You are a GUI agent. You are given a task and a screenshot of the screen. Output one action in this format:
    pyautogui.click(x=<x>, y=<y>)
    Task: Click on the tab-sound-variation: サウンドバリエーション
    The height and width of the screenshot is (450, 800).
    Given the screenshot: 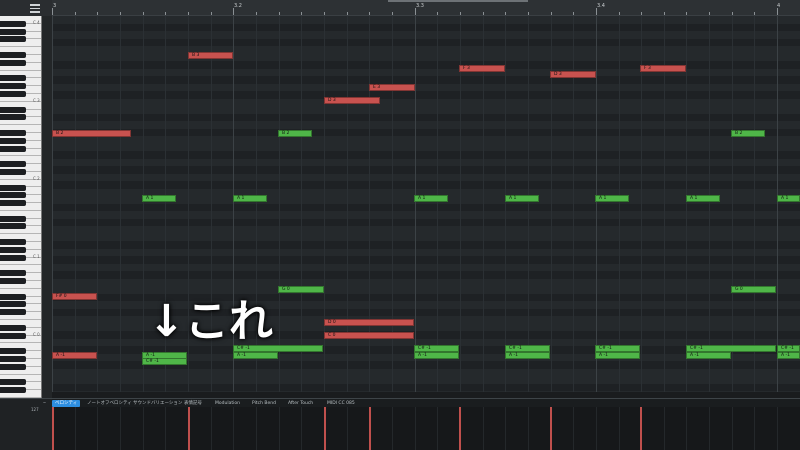 What is the action you would take?
    pyautogui.click(x=157, y=403)
    